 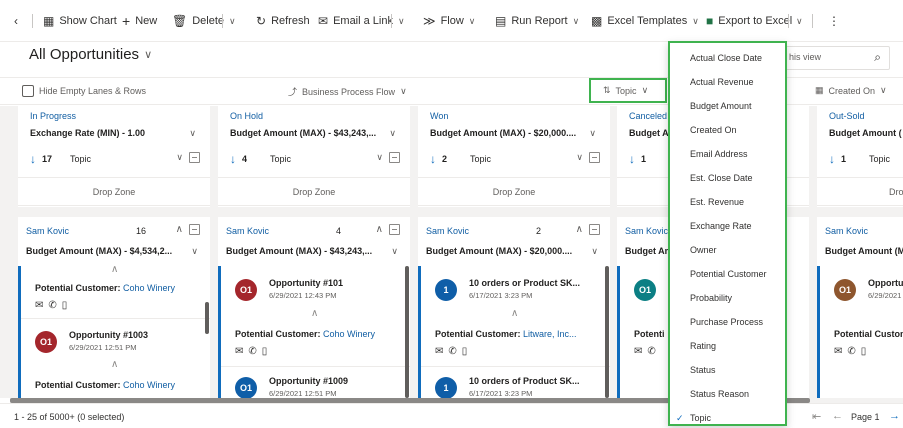 What do you see at coordinates (628, 90) in the screenshot?
I see `sort-by-button: ⇅ Topic ∨` at bounding box center [628, 90].